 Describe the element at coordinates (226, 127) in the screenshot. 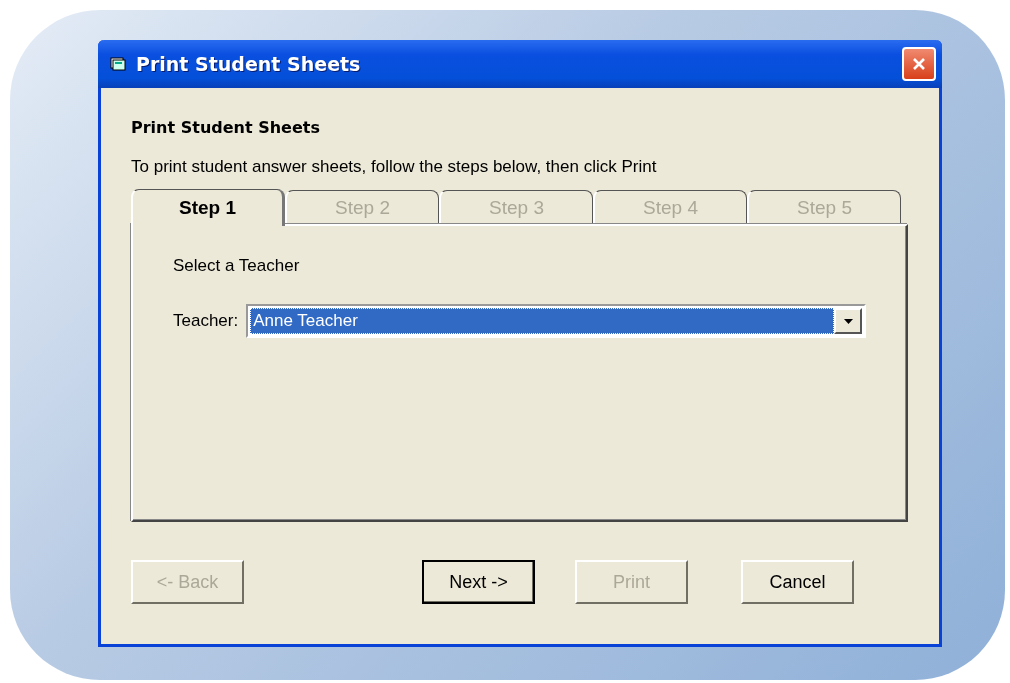

I see `dialog-heading: Print Student Sheets` at that location.